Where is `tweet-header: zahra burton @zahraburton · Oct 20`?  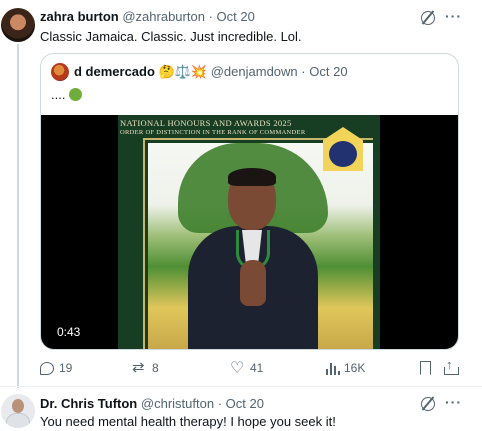
tweet-header: zahra burton @zahraburton · Oct 20 is located at coordinates (147, 17).